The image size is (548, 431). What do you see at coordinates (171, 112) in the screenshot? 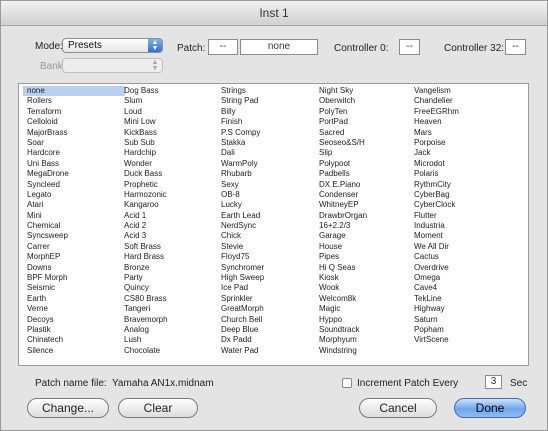
I see `patch-list-item: Loud` at bounding box center [171, 112].